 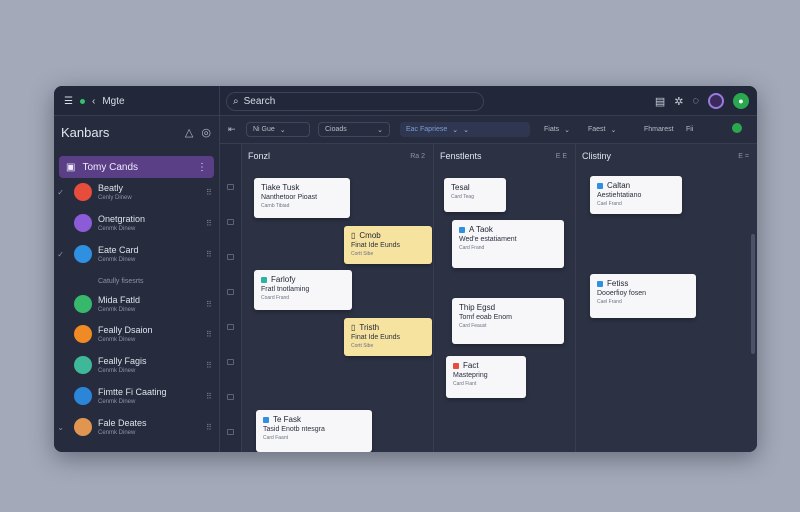 What do you see at coordinates (137, 101) in the screenshot?
I see `top-nav: ☰ ‹ Mgte` at bounding box center [137, 101].